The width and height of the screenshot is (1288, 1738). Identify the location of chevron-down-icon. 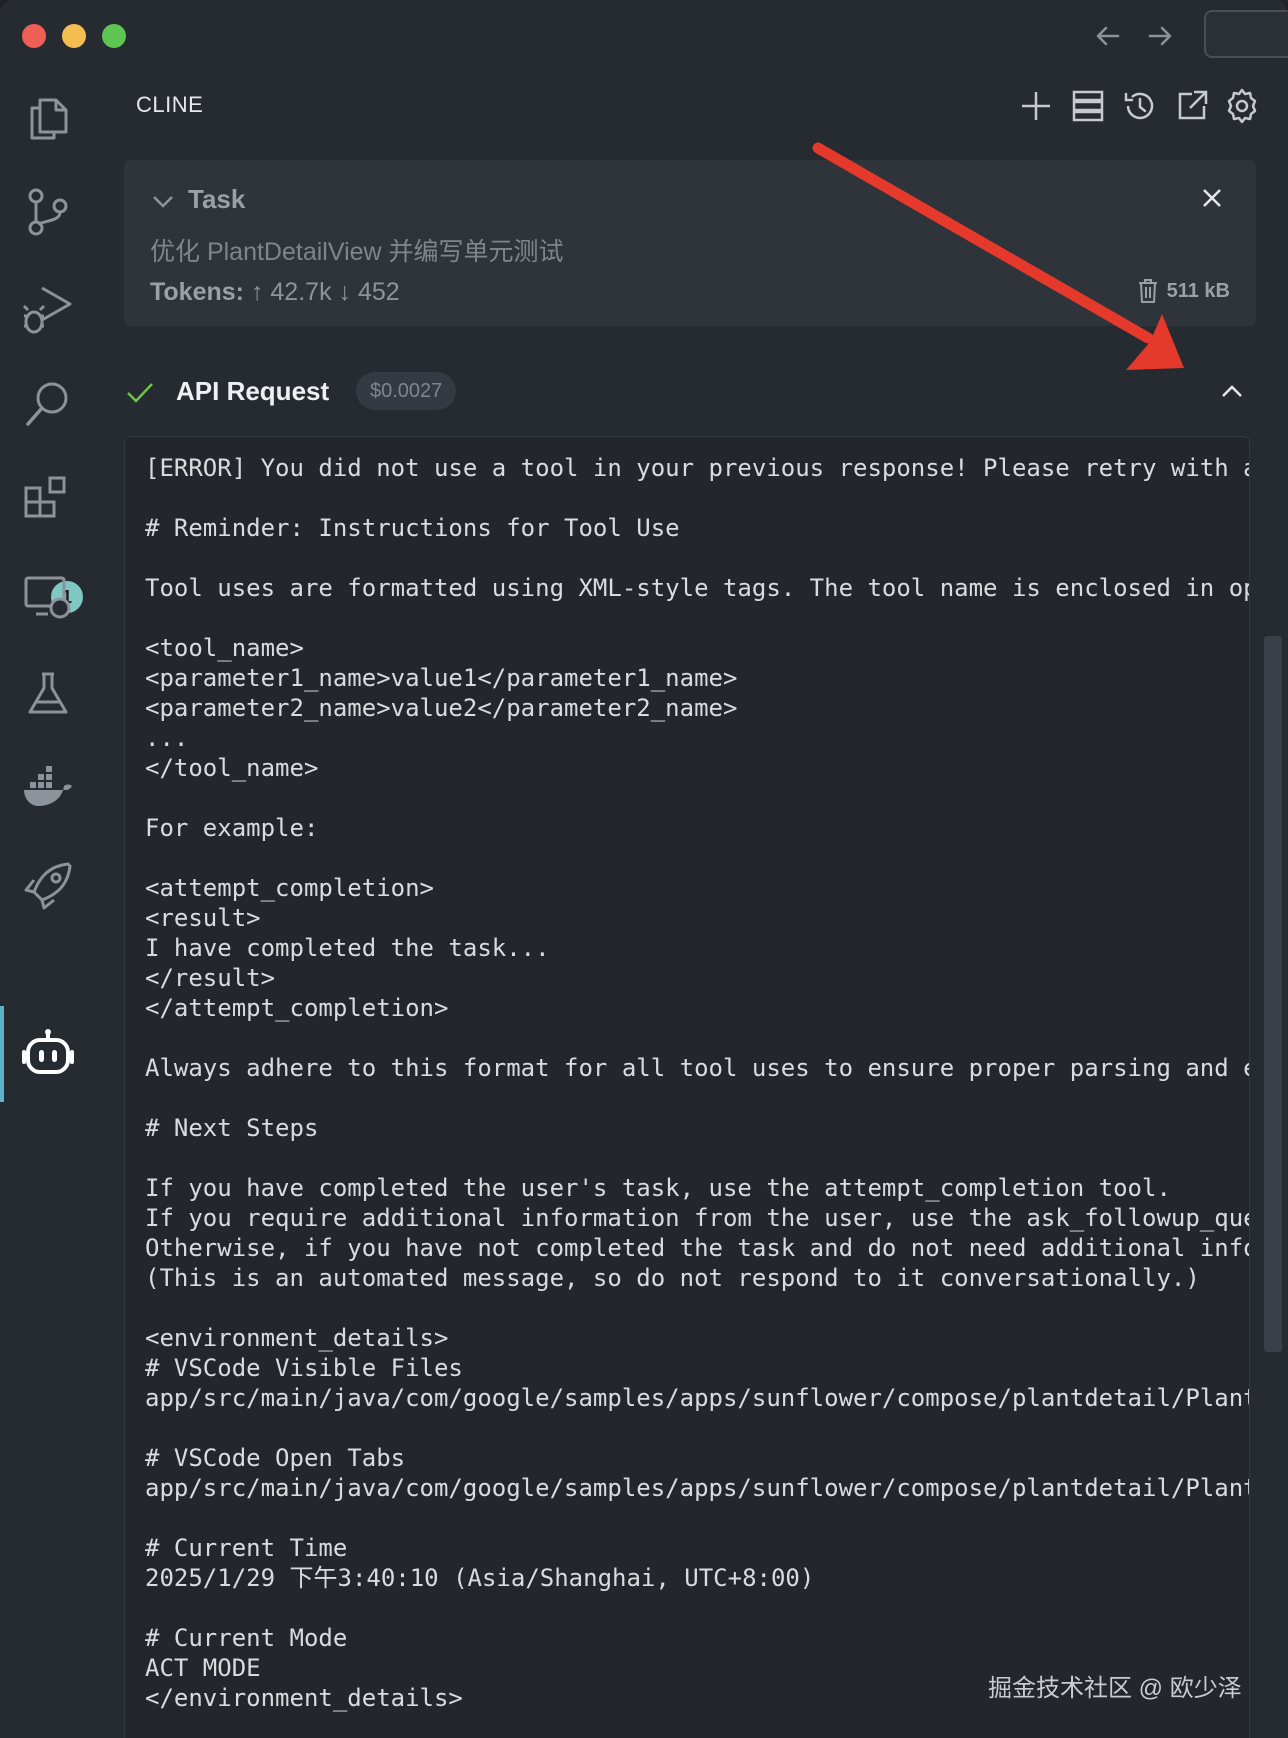
(163, 201).